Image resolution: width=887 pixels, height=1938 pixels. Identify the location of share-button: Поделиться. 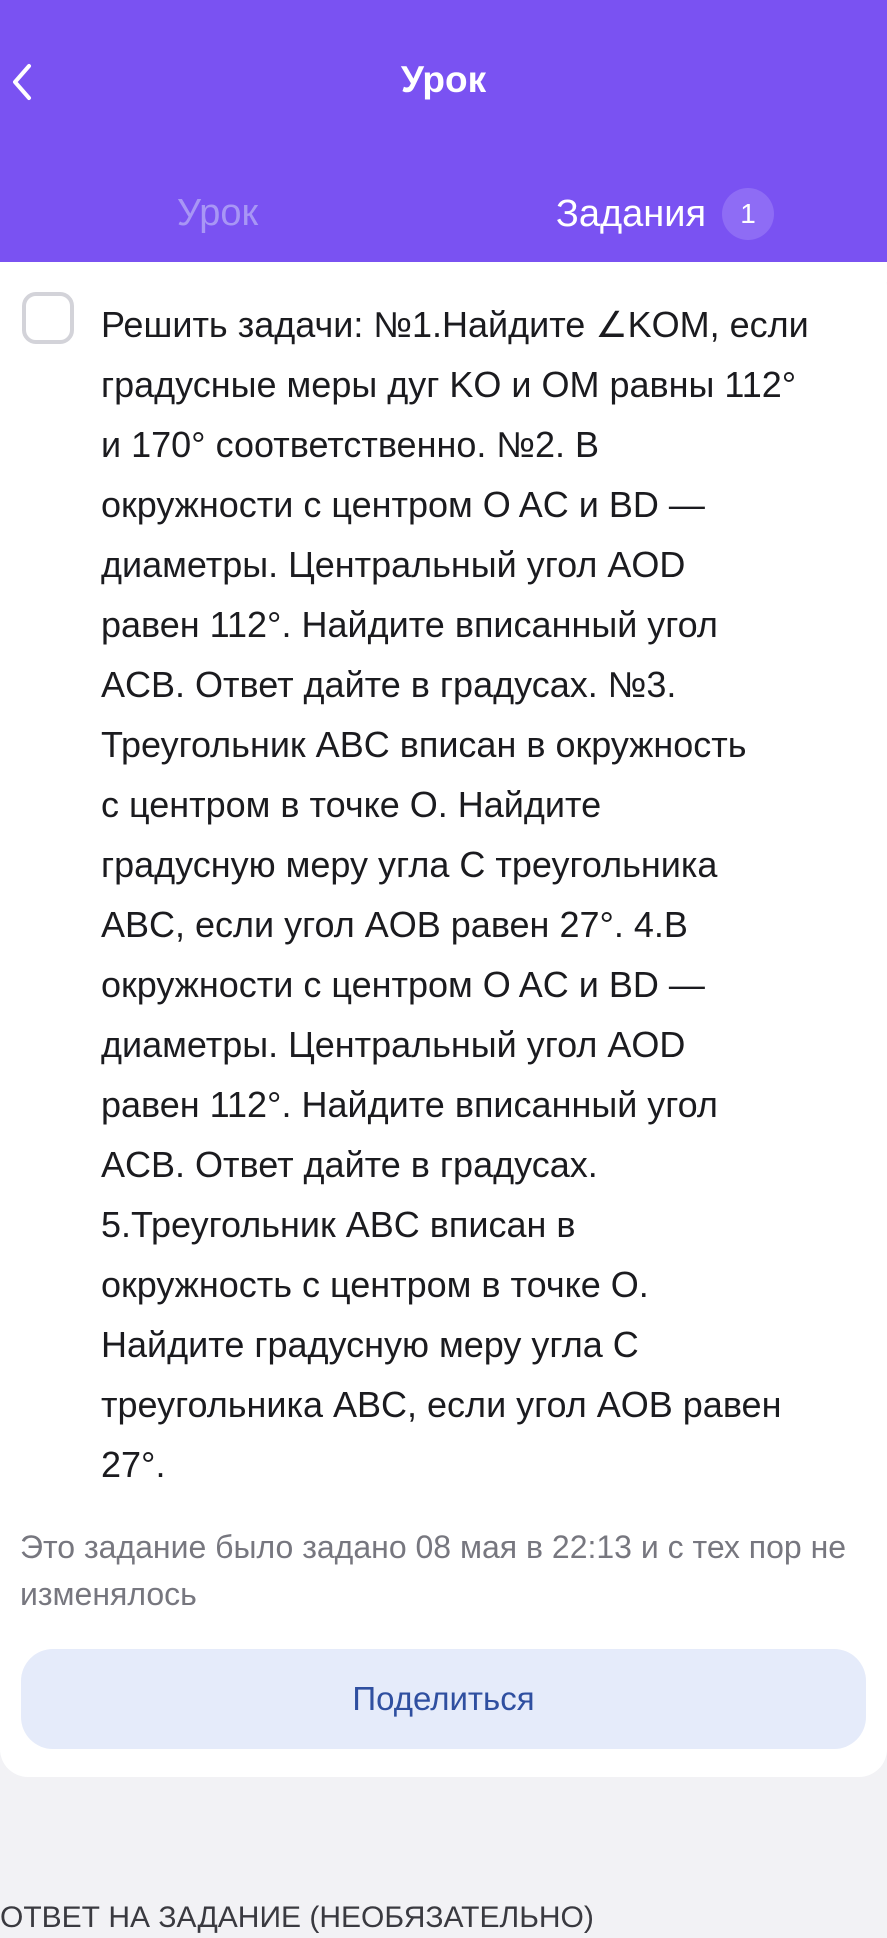
(443, 1699).